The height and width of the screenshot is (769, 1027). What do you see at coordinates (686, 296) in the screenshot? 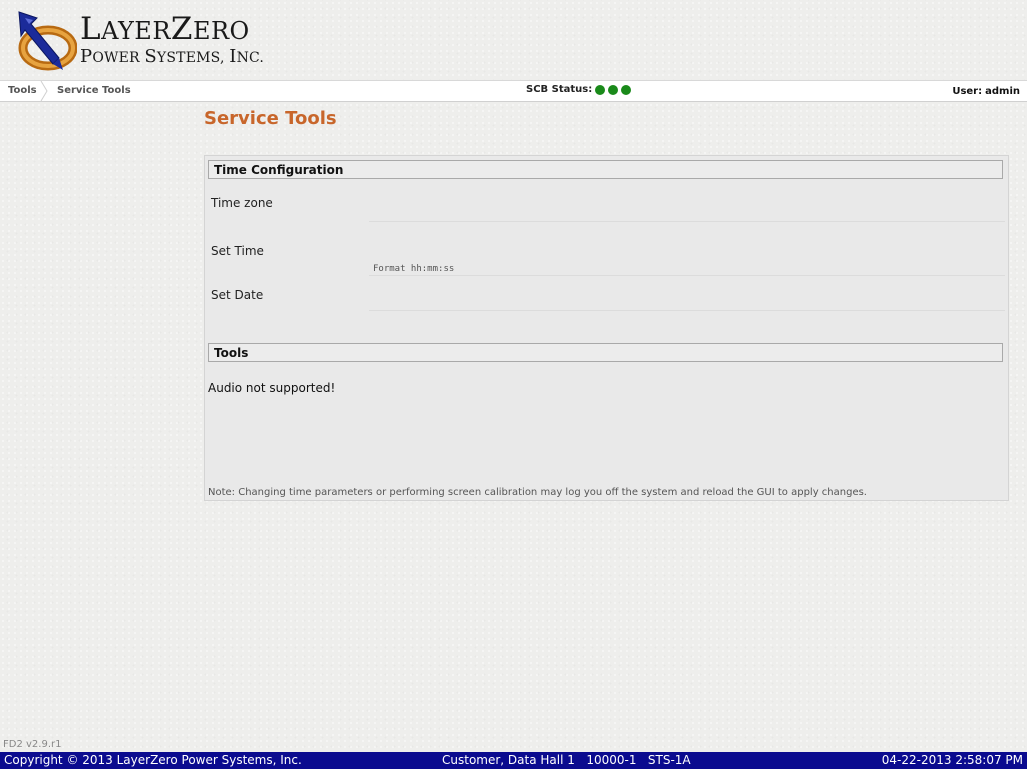
I see `set-date-input` at bounding box center [686, 296].